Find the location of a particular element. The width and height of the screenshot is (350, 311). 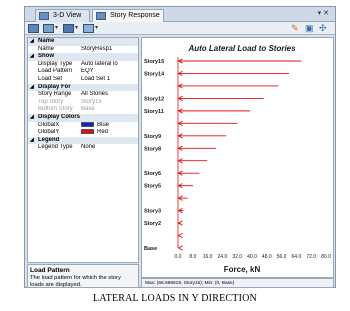

property-row: Load Pattern EQY is located at coordinates (83, 72).